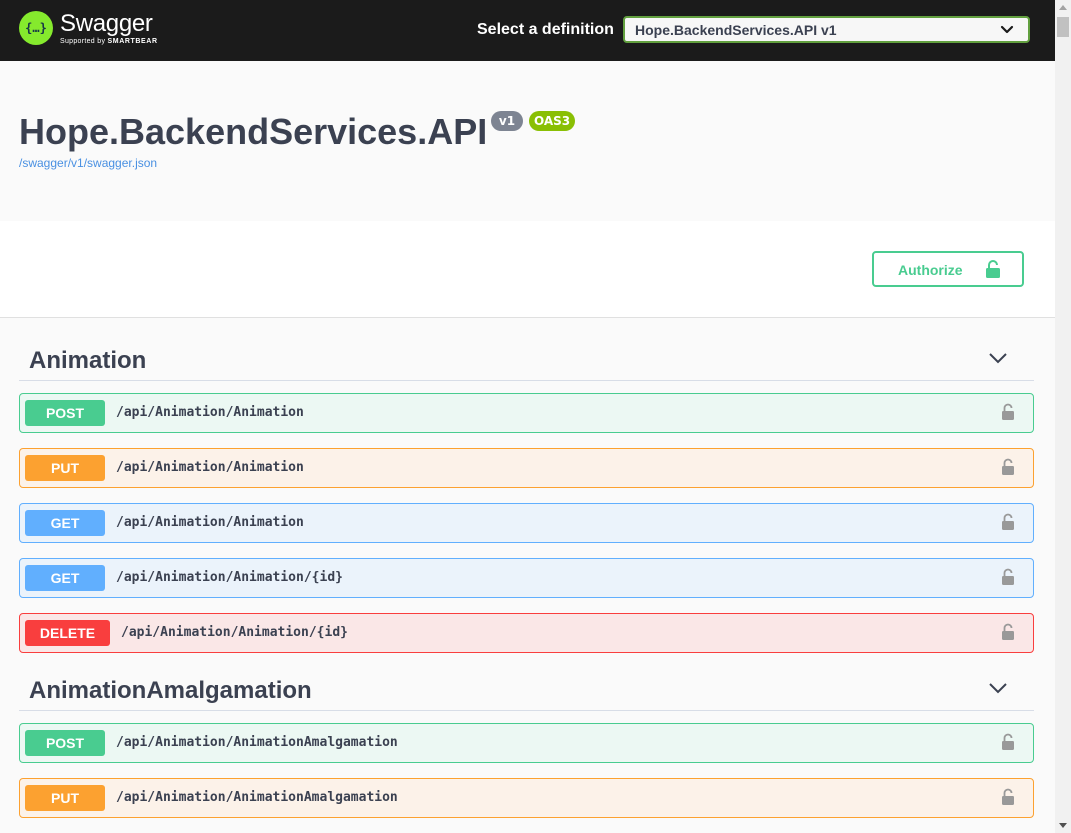 Image resolution: width=1071 pixels, height=833 pixels. What do you see at coordinates (526, 689) in the screenshot?
I see `section-animationamalgamation: AnimationAmalgamation` at bounding box center [526, 689].